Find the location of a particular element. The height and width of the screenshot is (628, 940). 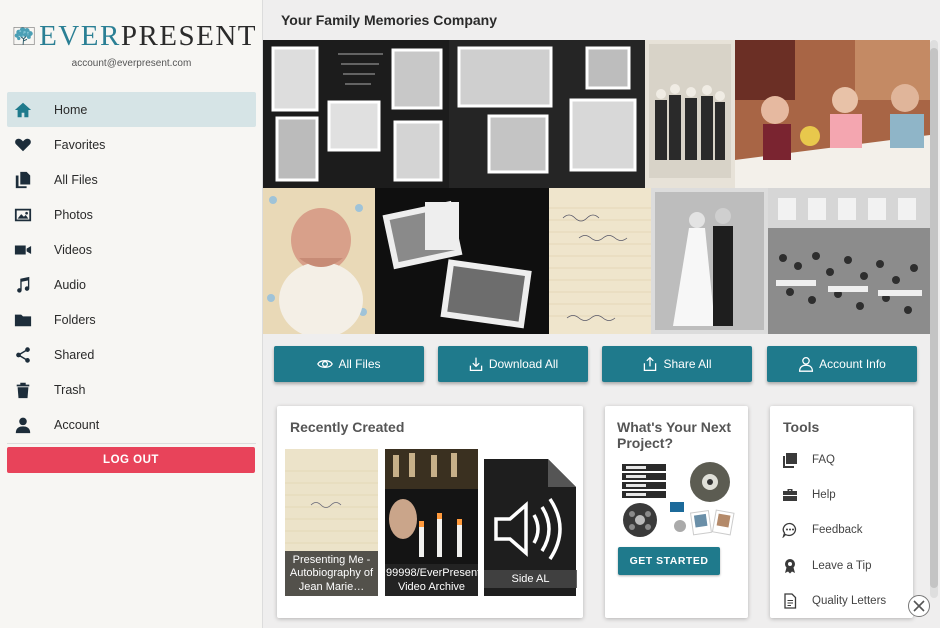

sidebar-item-label: All Files is located at coordinates (76, 179).